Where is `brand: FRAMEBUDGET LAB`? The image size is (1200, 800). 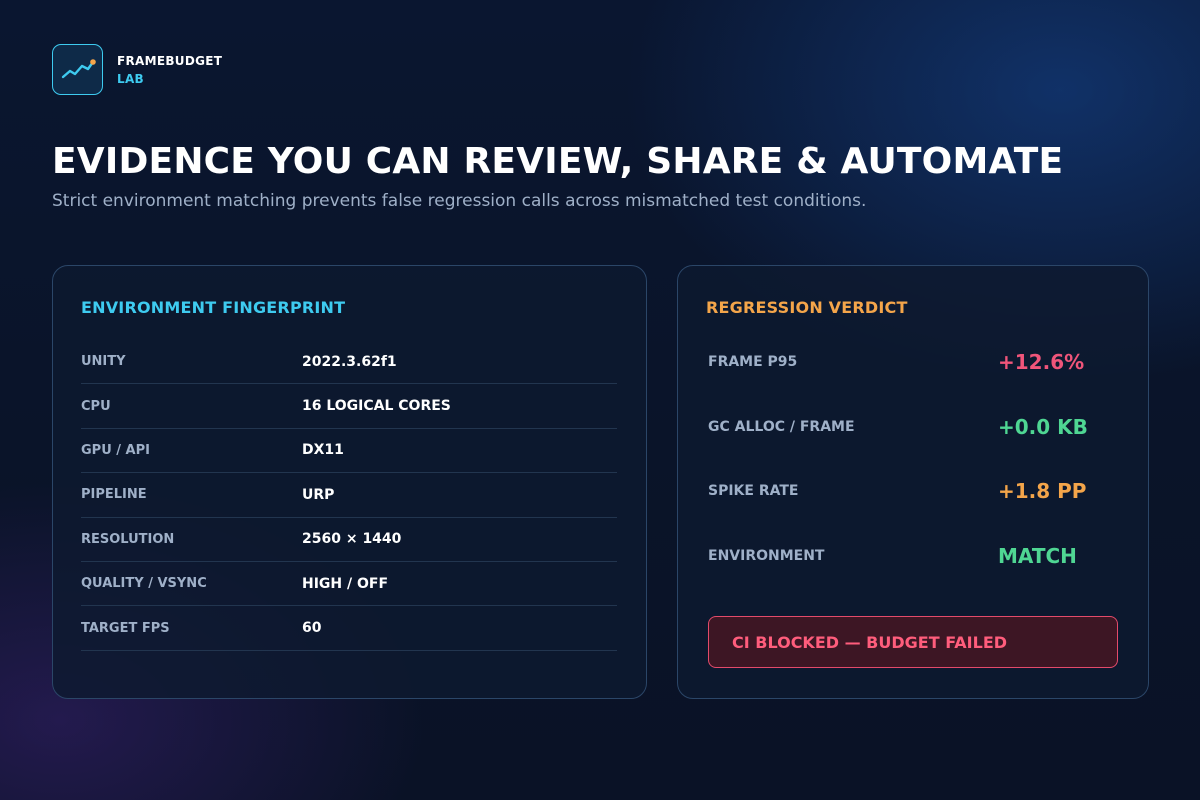
brand: FRAMEBUDGET LAB is located at coordinates (137, 69).